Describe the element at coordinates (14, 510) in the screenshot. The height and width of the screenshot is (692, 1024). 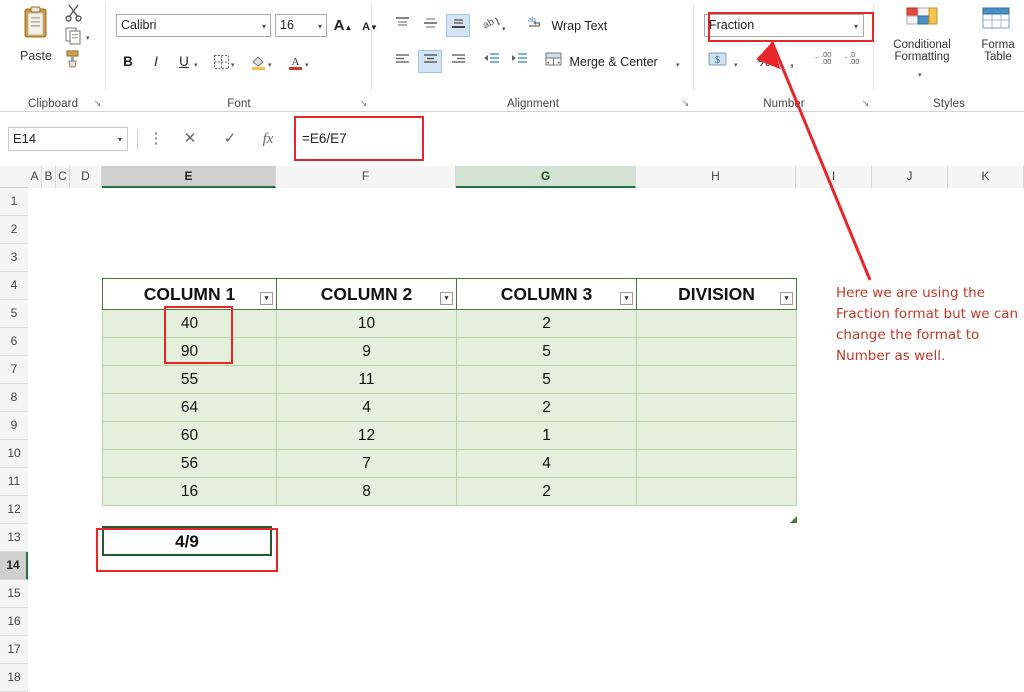
I see `row-header-12: 12` at that location.